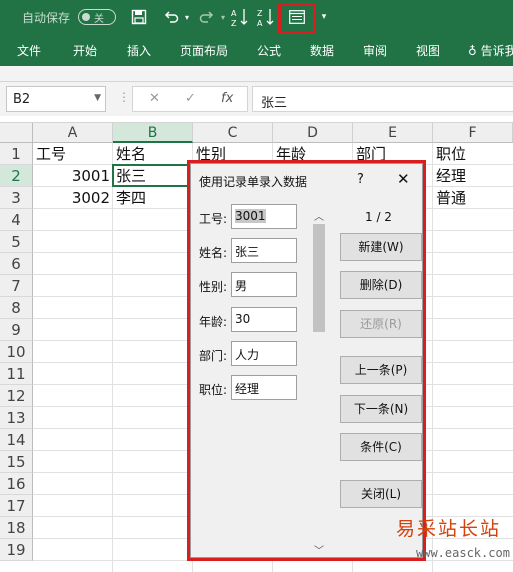 This screenshot has height=572, width=513. What do you see at coordinates (154, 98) in the screenshot?
I see `cancel-icon: ✕` at bounding box center [154, 98].